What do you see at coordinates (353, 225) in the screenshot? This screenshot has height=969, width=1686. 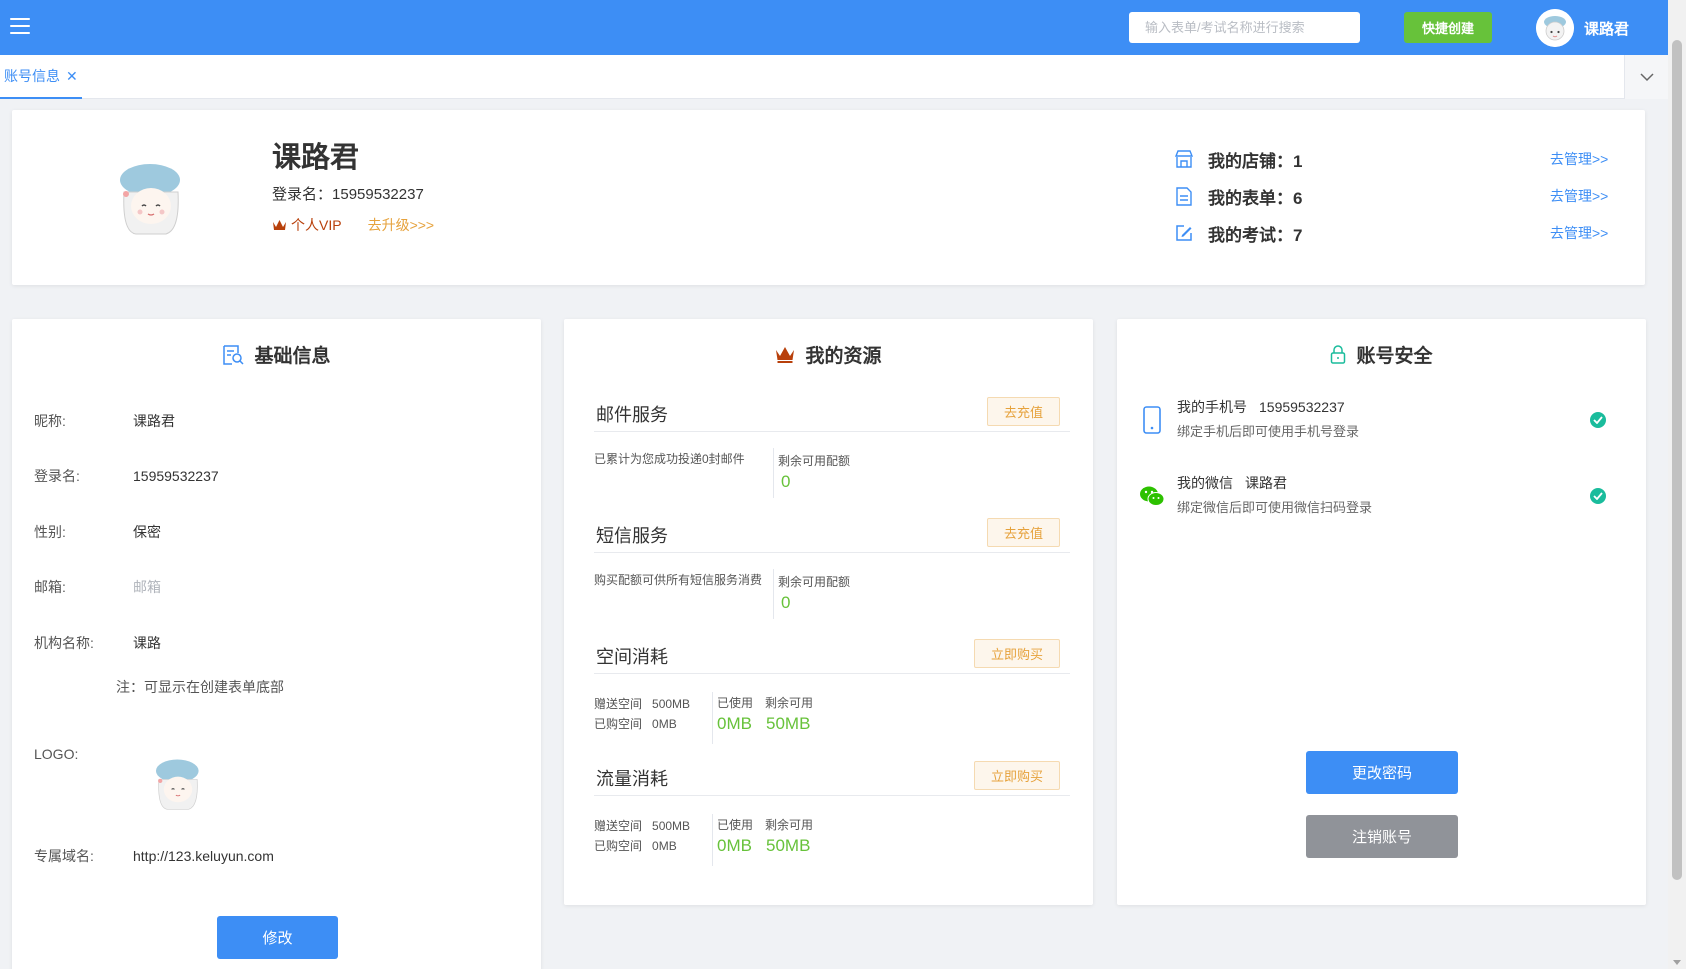 I see `vip-line: 个人VIP 去升级>>>` at bounding box center [353, 225].